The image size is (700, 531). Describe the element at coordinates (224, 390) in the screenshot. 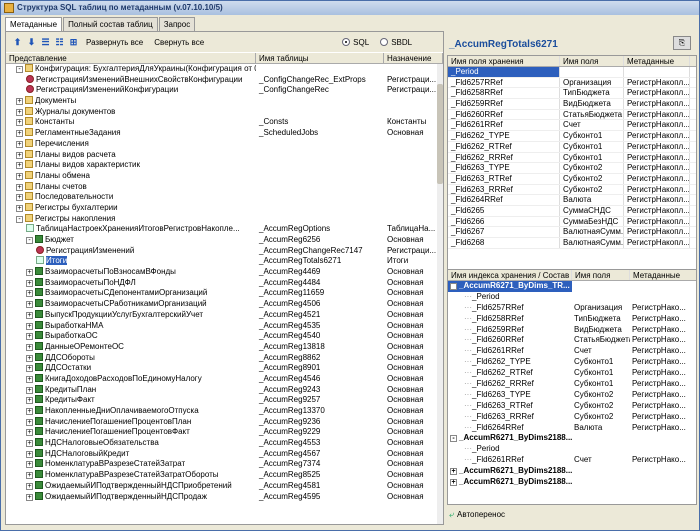

I see `tree-row: + КредитыПлан _AccumReg9243 Основная` at that location.